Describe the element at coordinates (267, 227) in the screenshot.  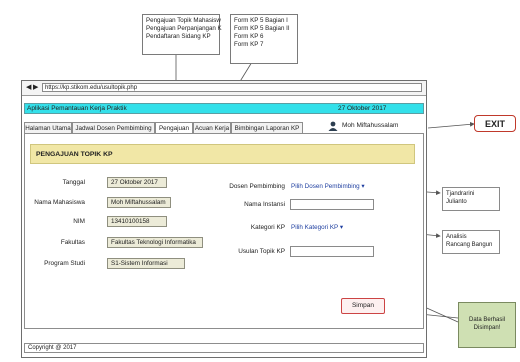
I see `kategori-label: Kategori KP` at that location.